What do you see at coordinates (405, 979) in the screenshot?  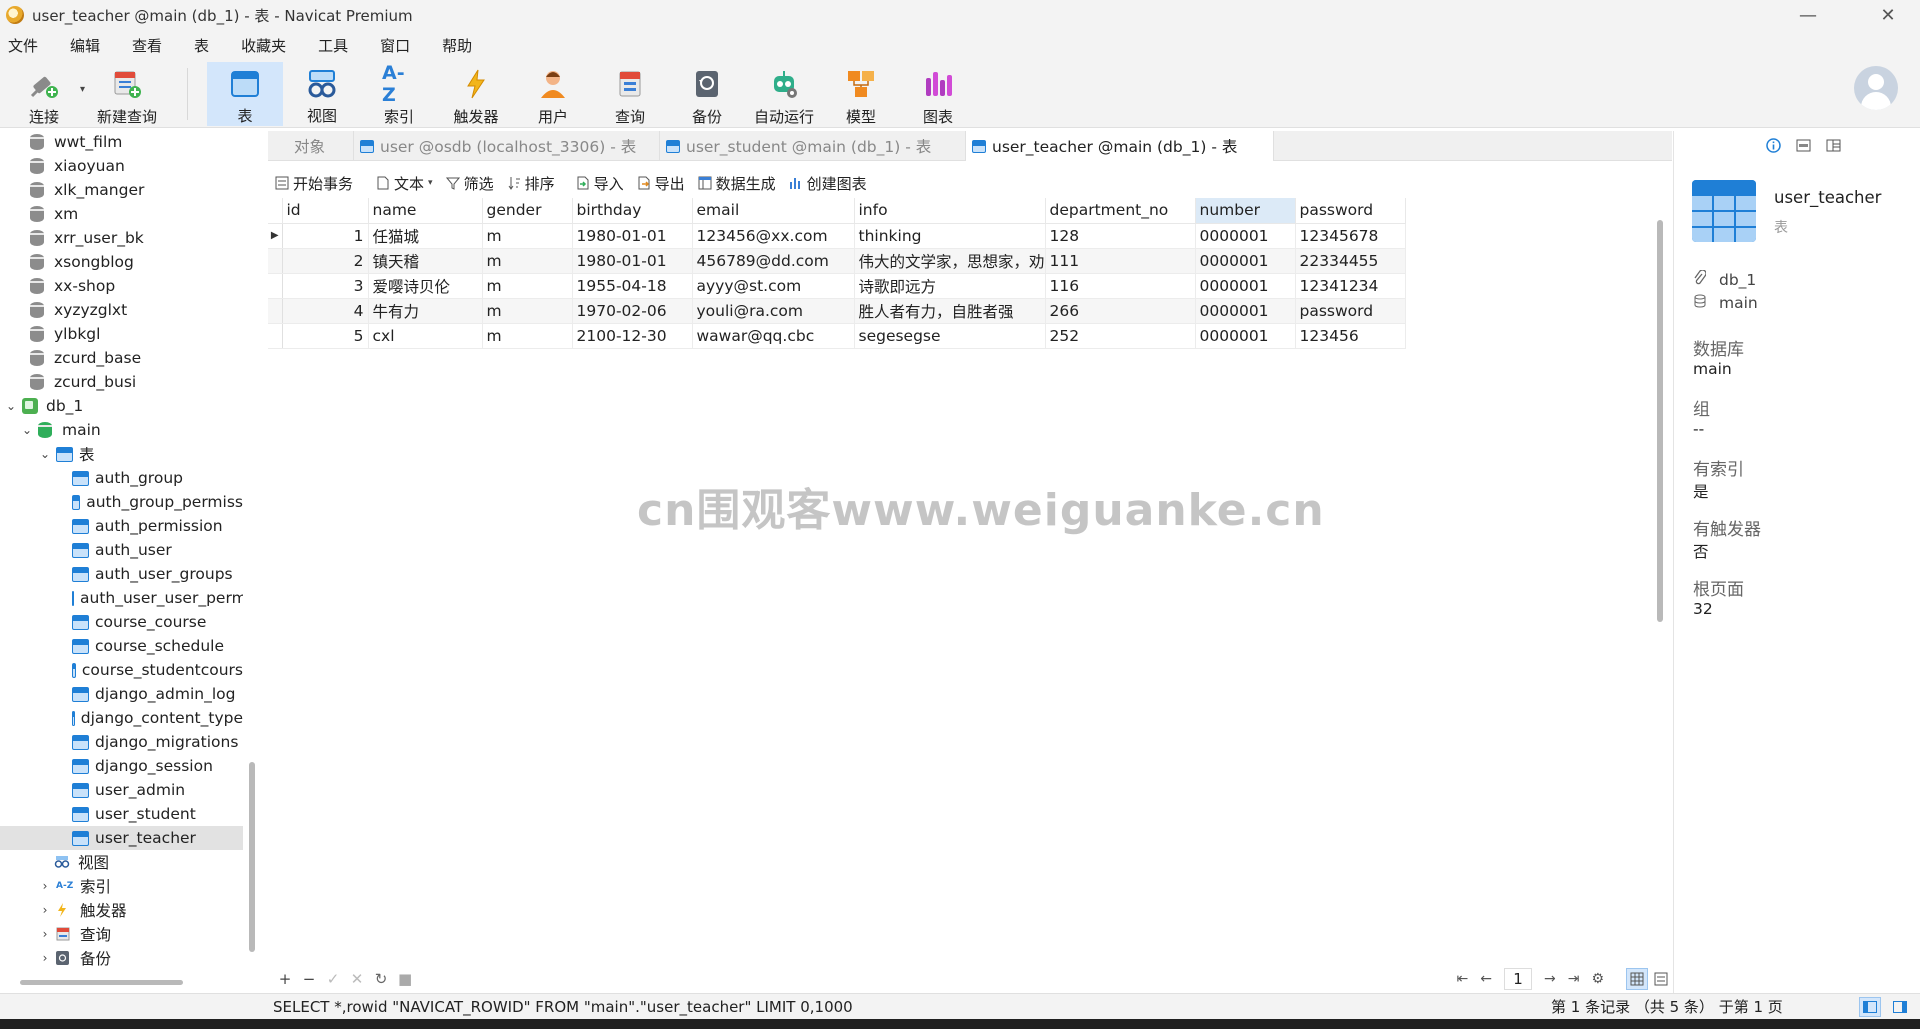 I see `stop-icon: ■` at bounding box center [405, 979].